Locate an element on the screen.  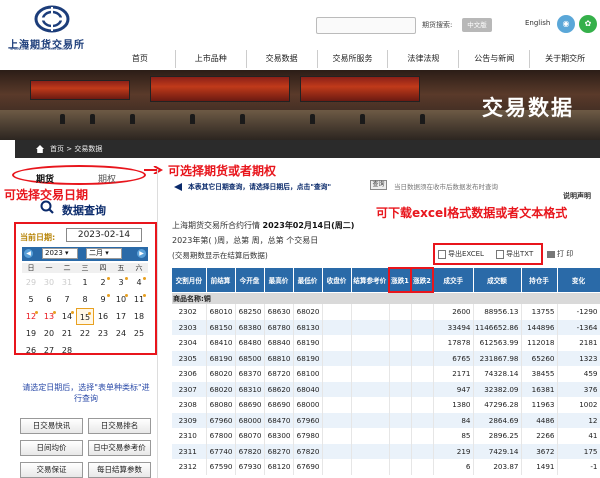
year-select: 2023 ▾ is located at coordinates (60, 253).